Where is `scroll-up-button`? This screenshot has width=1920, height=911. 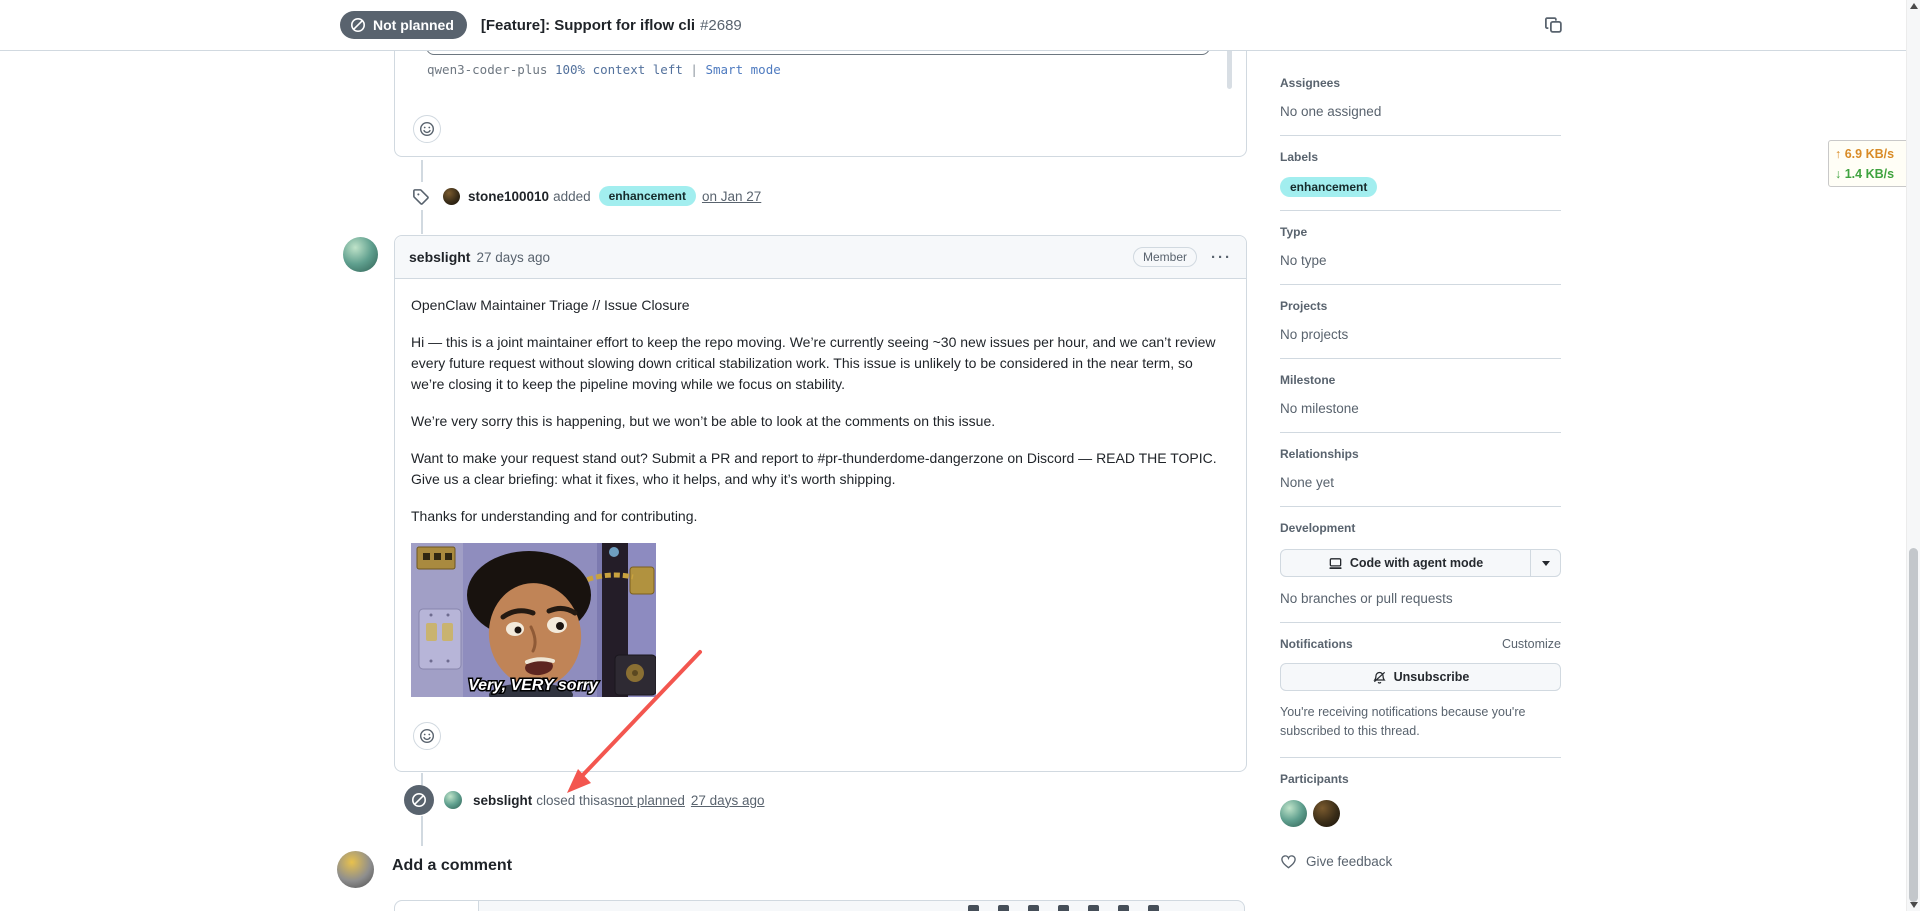 scroll-up-button is located at coordinates (1914, 6).